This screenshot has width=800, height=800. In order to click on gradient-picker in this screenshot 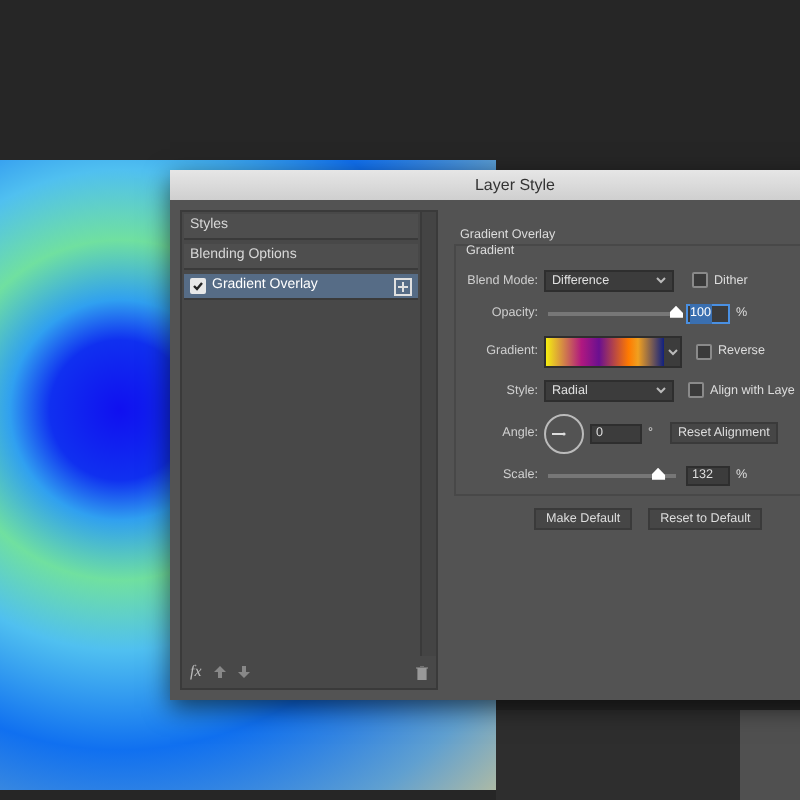, I will do `click(613, 351)`.